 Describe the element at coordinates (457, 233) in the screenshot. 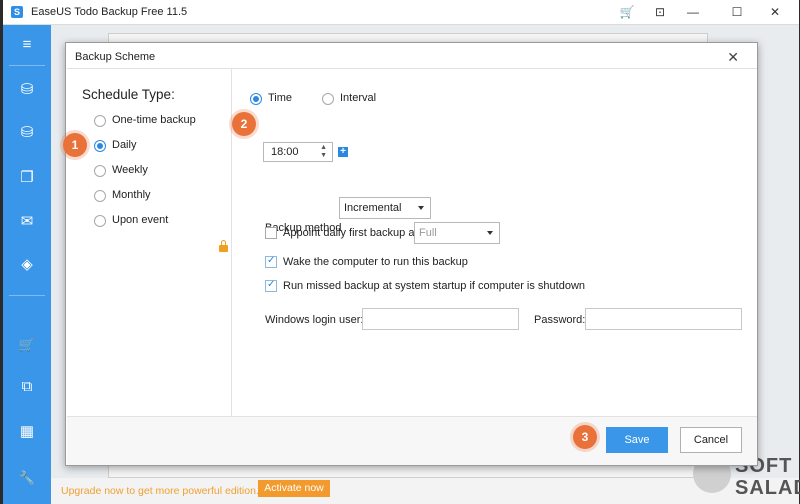

I see `appoint-first-backup-select: Full` at that location.